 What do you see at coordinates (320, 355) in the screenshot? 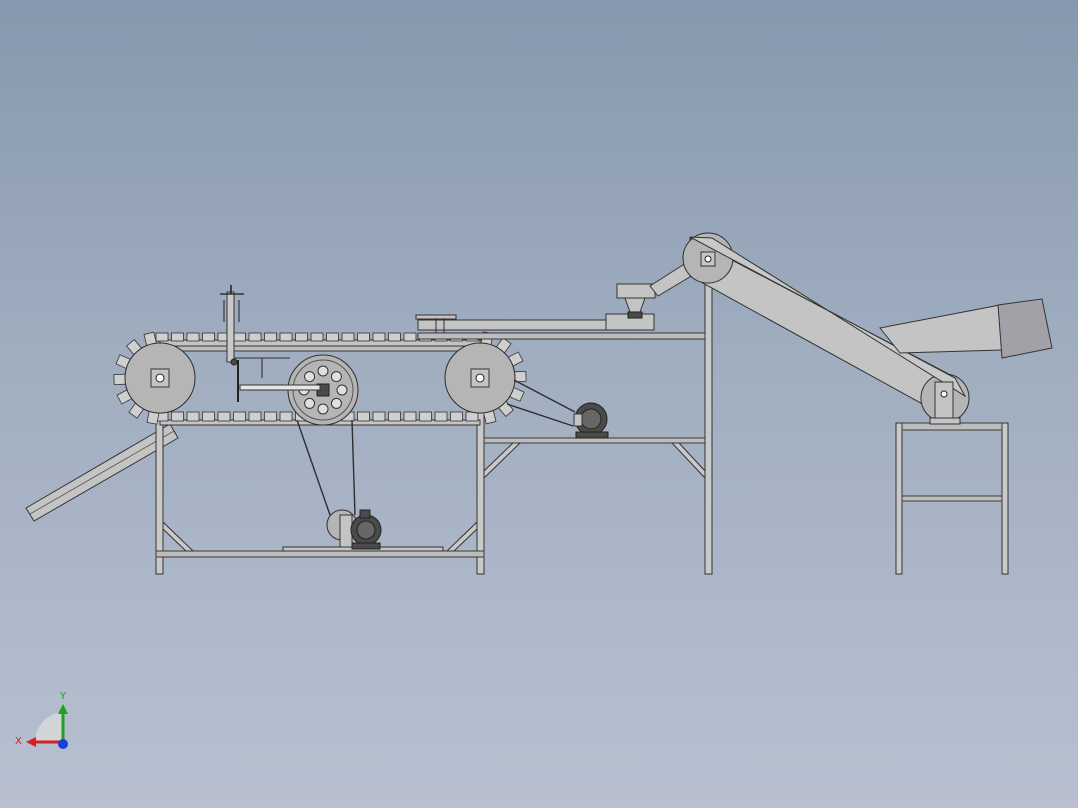
I see `track-conveyor` at bounding box center [320, 355].